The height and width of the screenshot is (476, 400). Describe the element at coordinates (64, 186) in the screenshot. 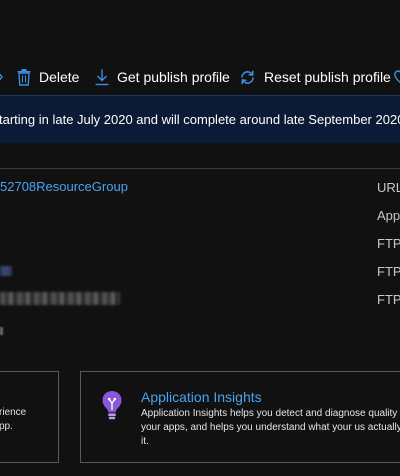

I see `resource-group-link: 52708ResourceGroup` at that location.